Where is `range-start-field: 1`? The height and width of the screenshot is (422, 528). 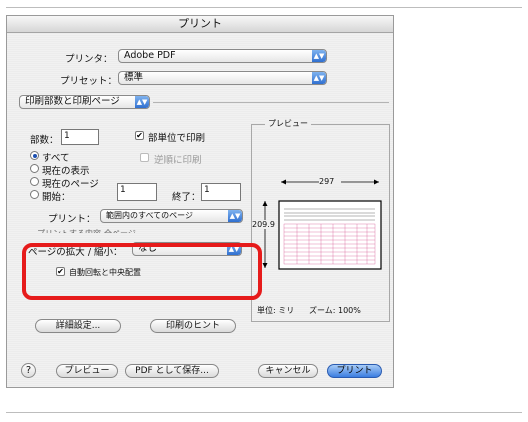 range-start-field: 1 is located at coordinates (137, 192).